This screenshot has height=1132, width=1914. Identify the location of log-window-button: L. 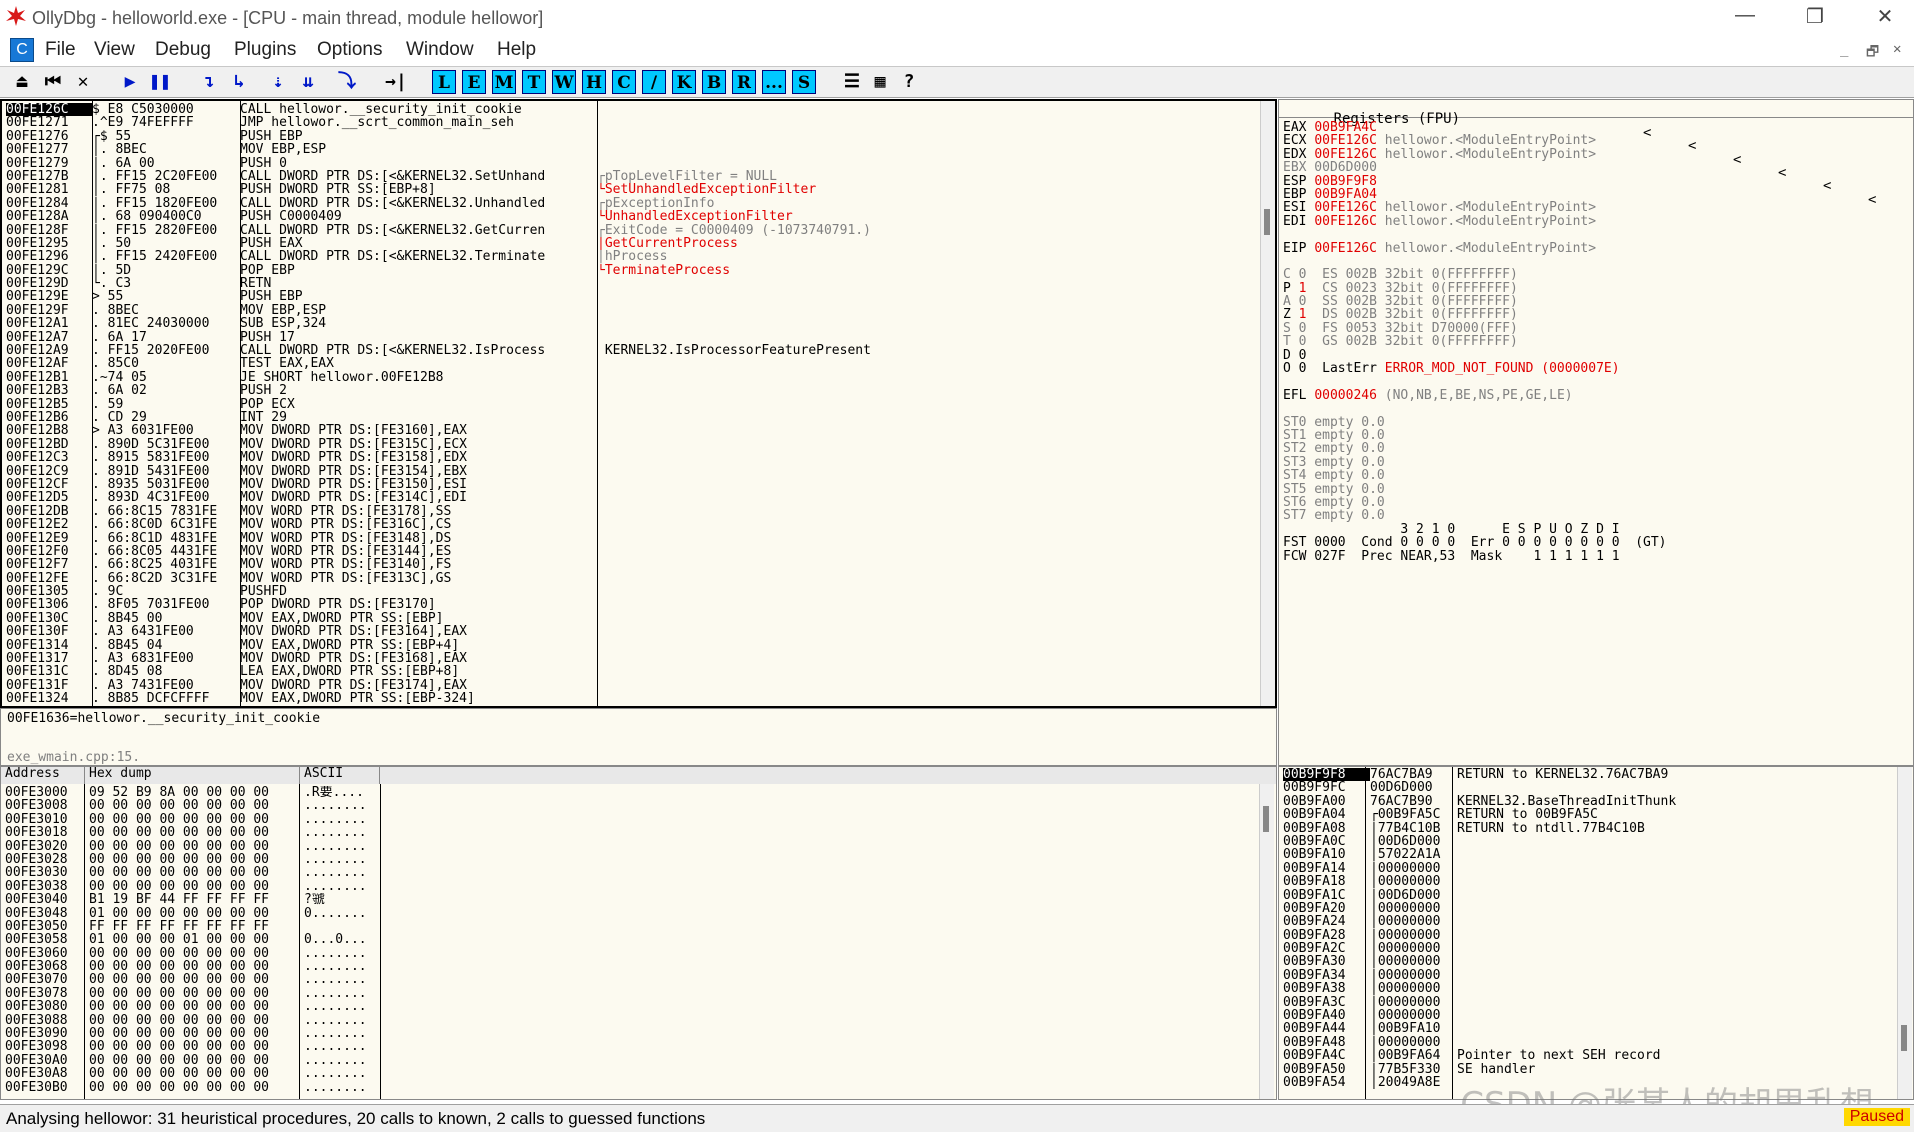
(444, 82).